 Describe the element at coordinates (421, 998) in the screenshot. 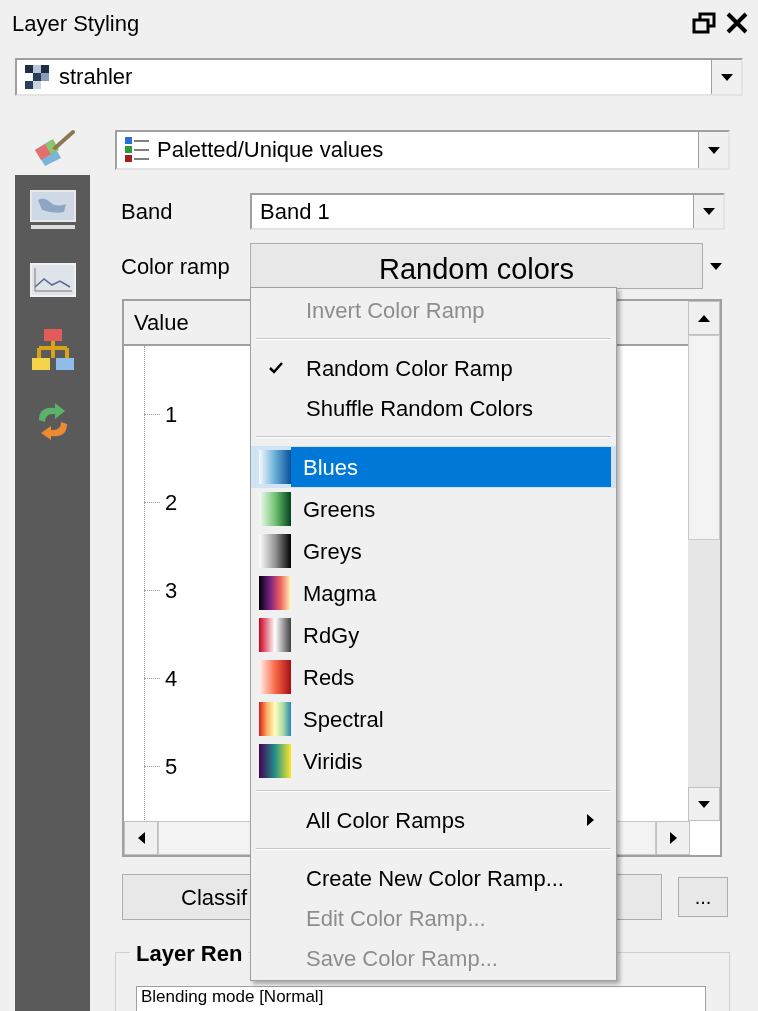

I see `blending-select: Blending mode [Normal]` at that location.